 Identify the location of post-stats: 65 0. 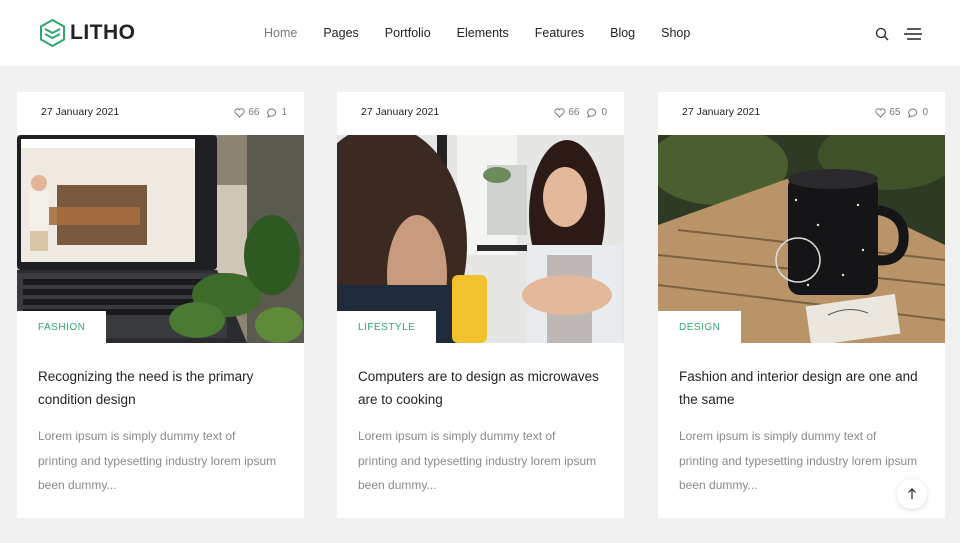
(901, 112).